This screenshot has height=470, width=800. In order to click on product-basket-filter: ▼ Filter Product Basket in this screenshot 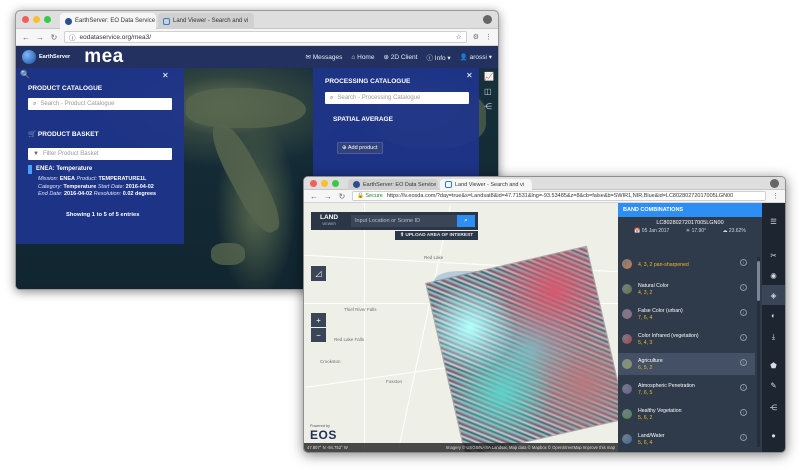, I will do `click(100, 154)`.